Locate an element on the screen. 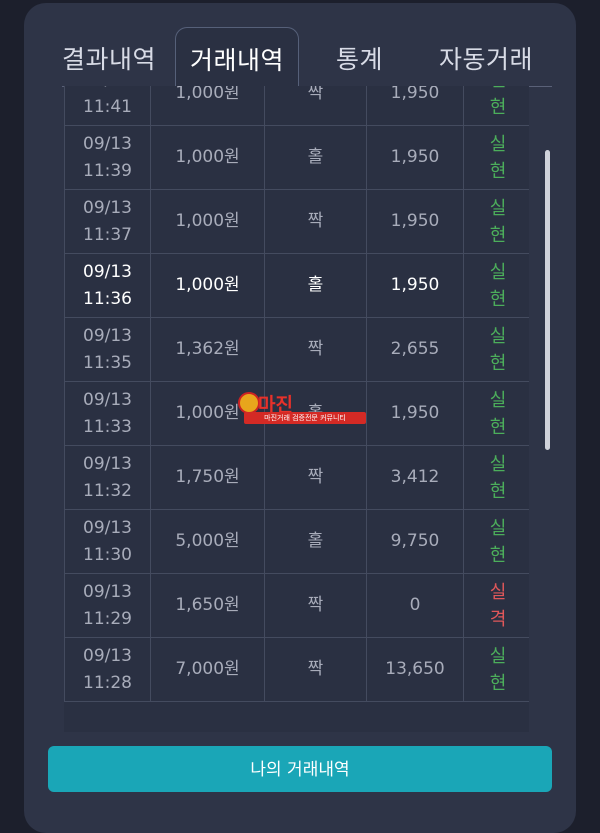 The image size is (600, 833). row-time: 11:32 is located at coordinates (107, 490).